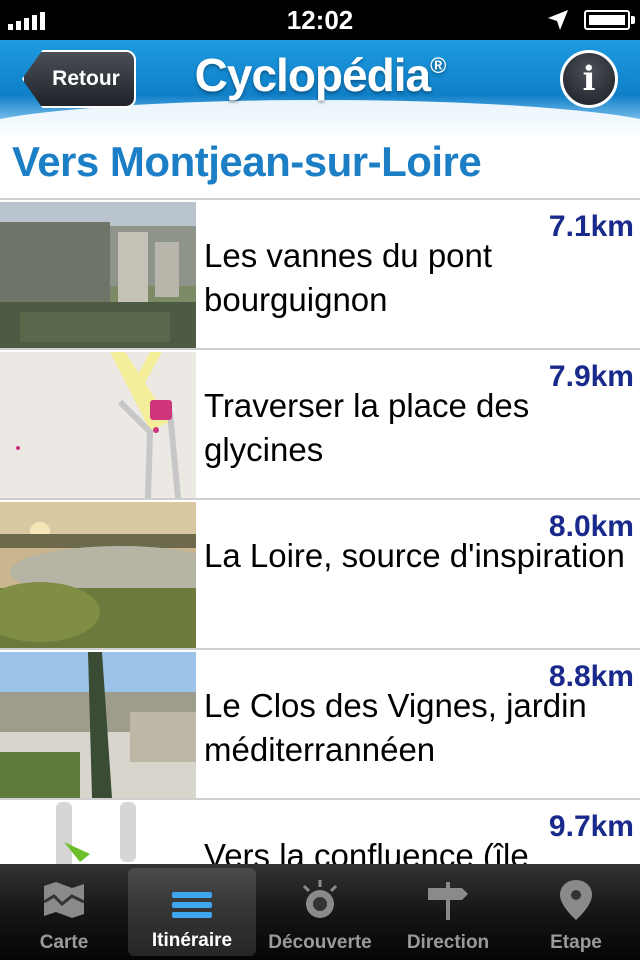 The image size is (640, 960). I want to click on tab-label: Itinéraire, so click(192, 940).